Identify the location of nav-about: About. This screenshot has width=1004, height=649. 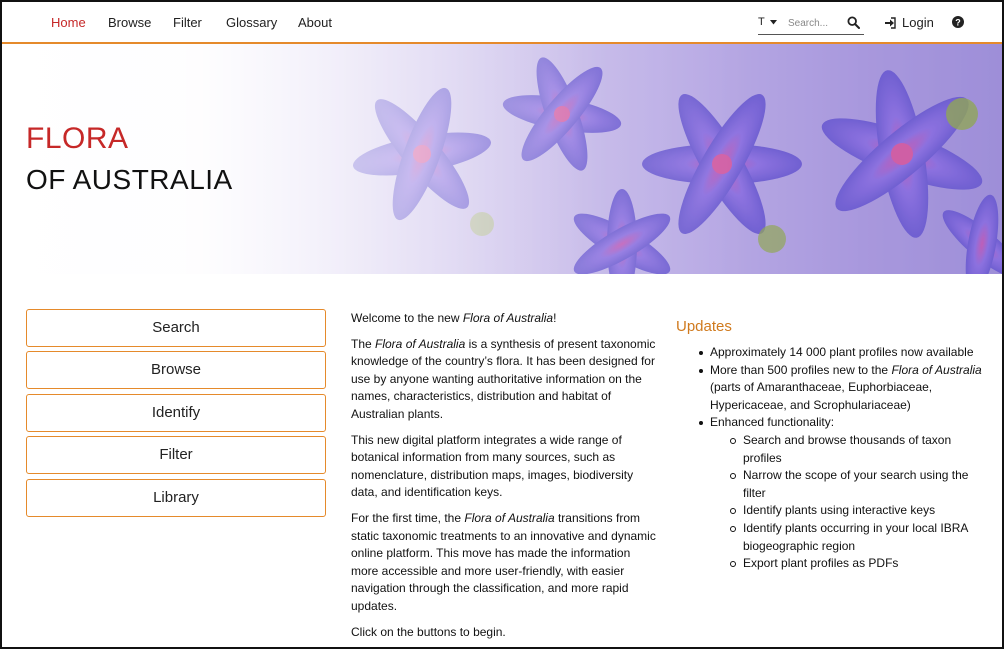
(315, 22).